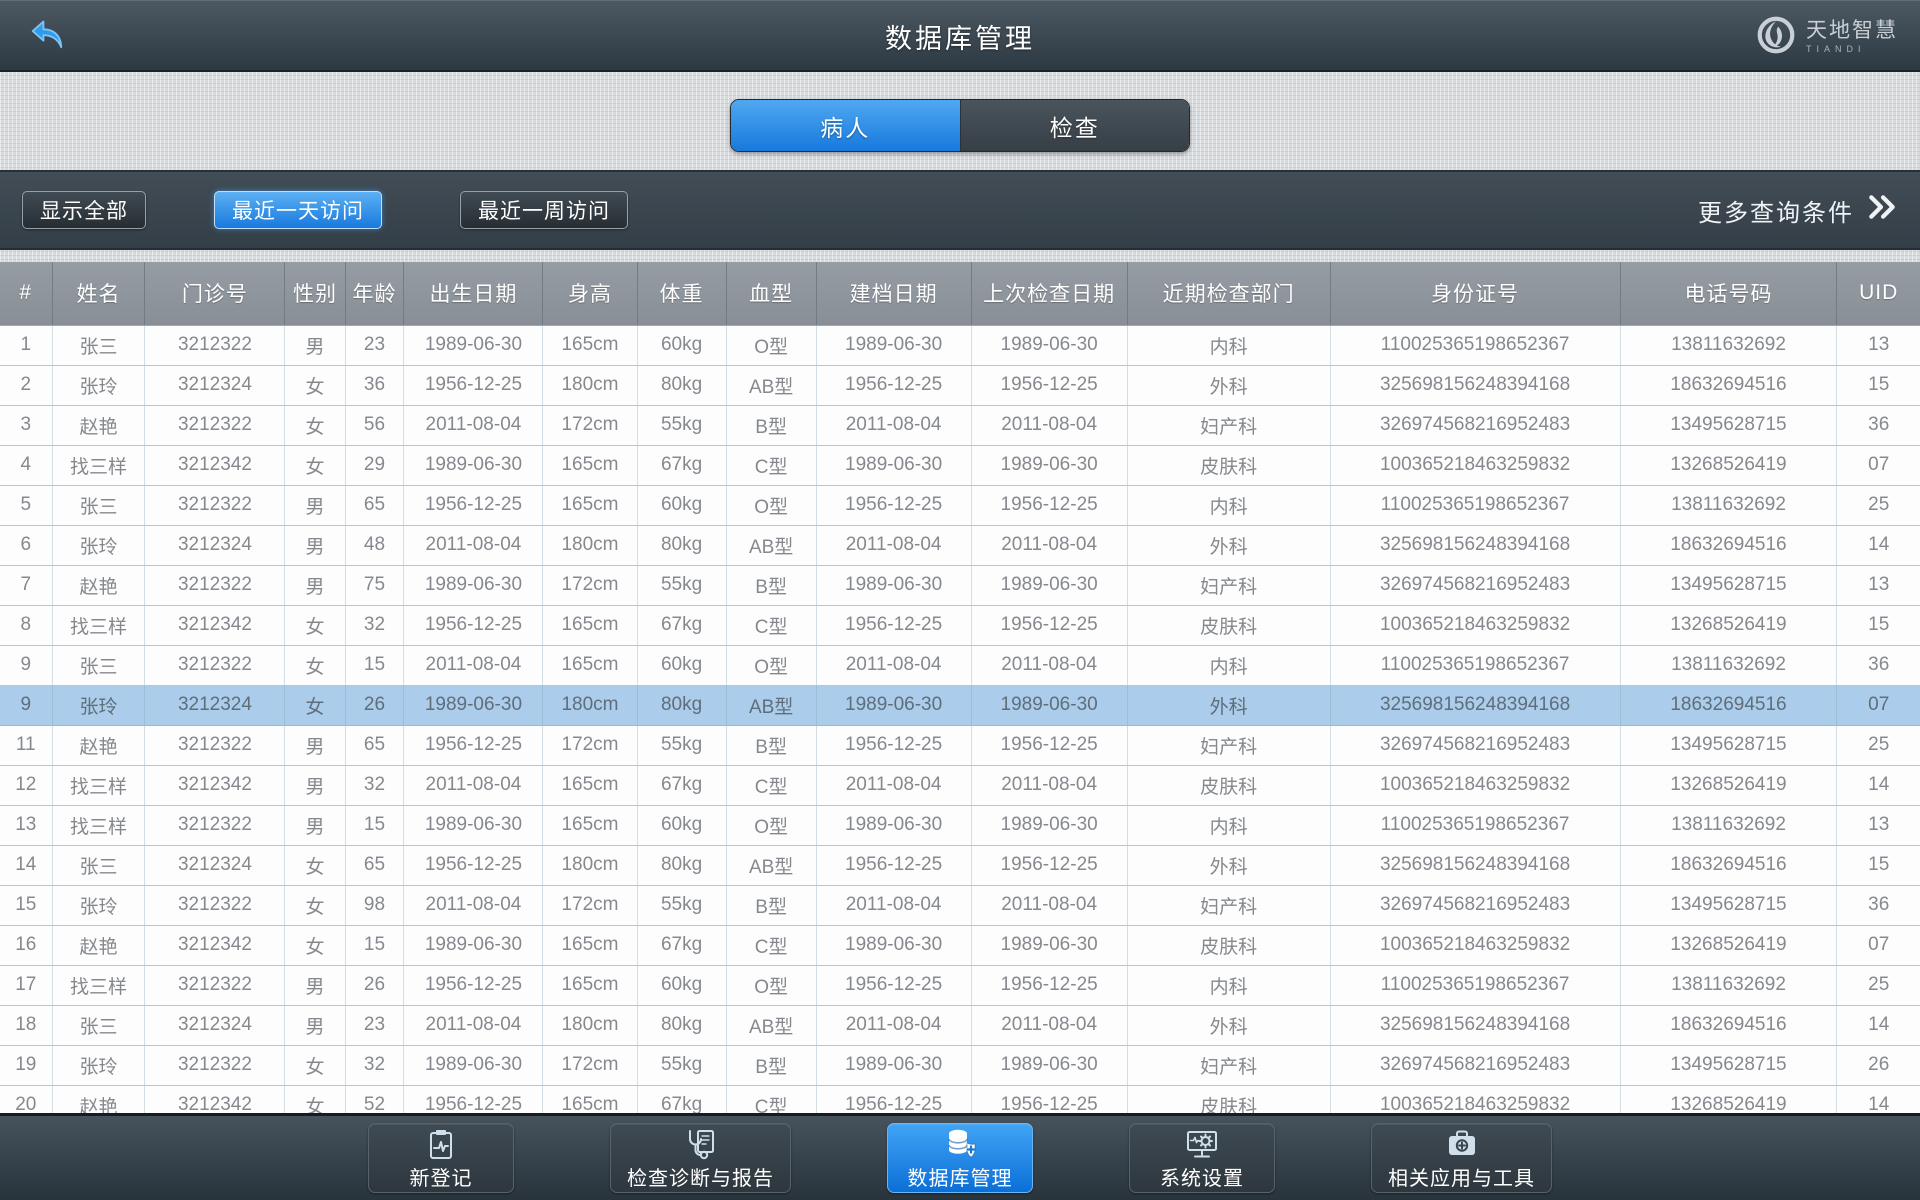 This screenshot has width=1920, height=1200. Describe the element at coordinates (214, 294) in the screenshot. I see `column-header: 门诊号` at that location.